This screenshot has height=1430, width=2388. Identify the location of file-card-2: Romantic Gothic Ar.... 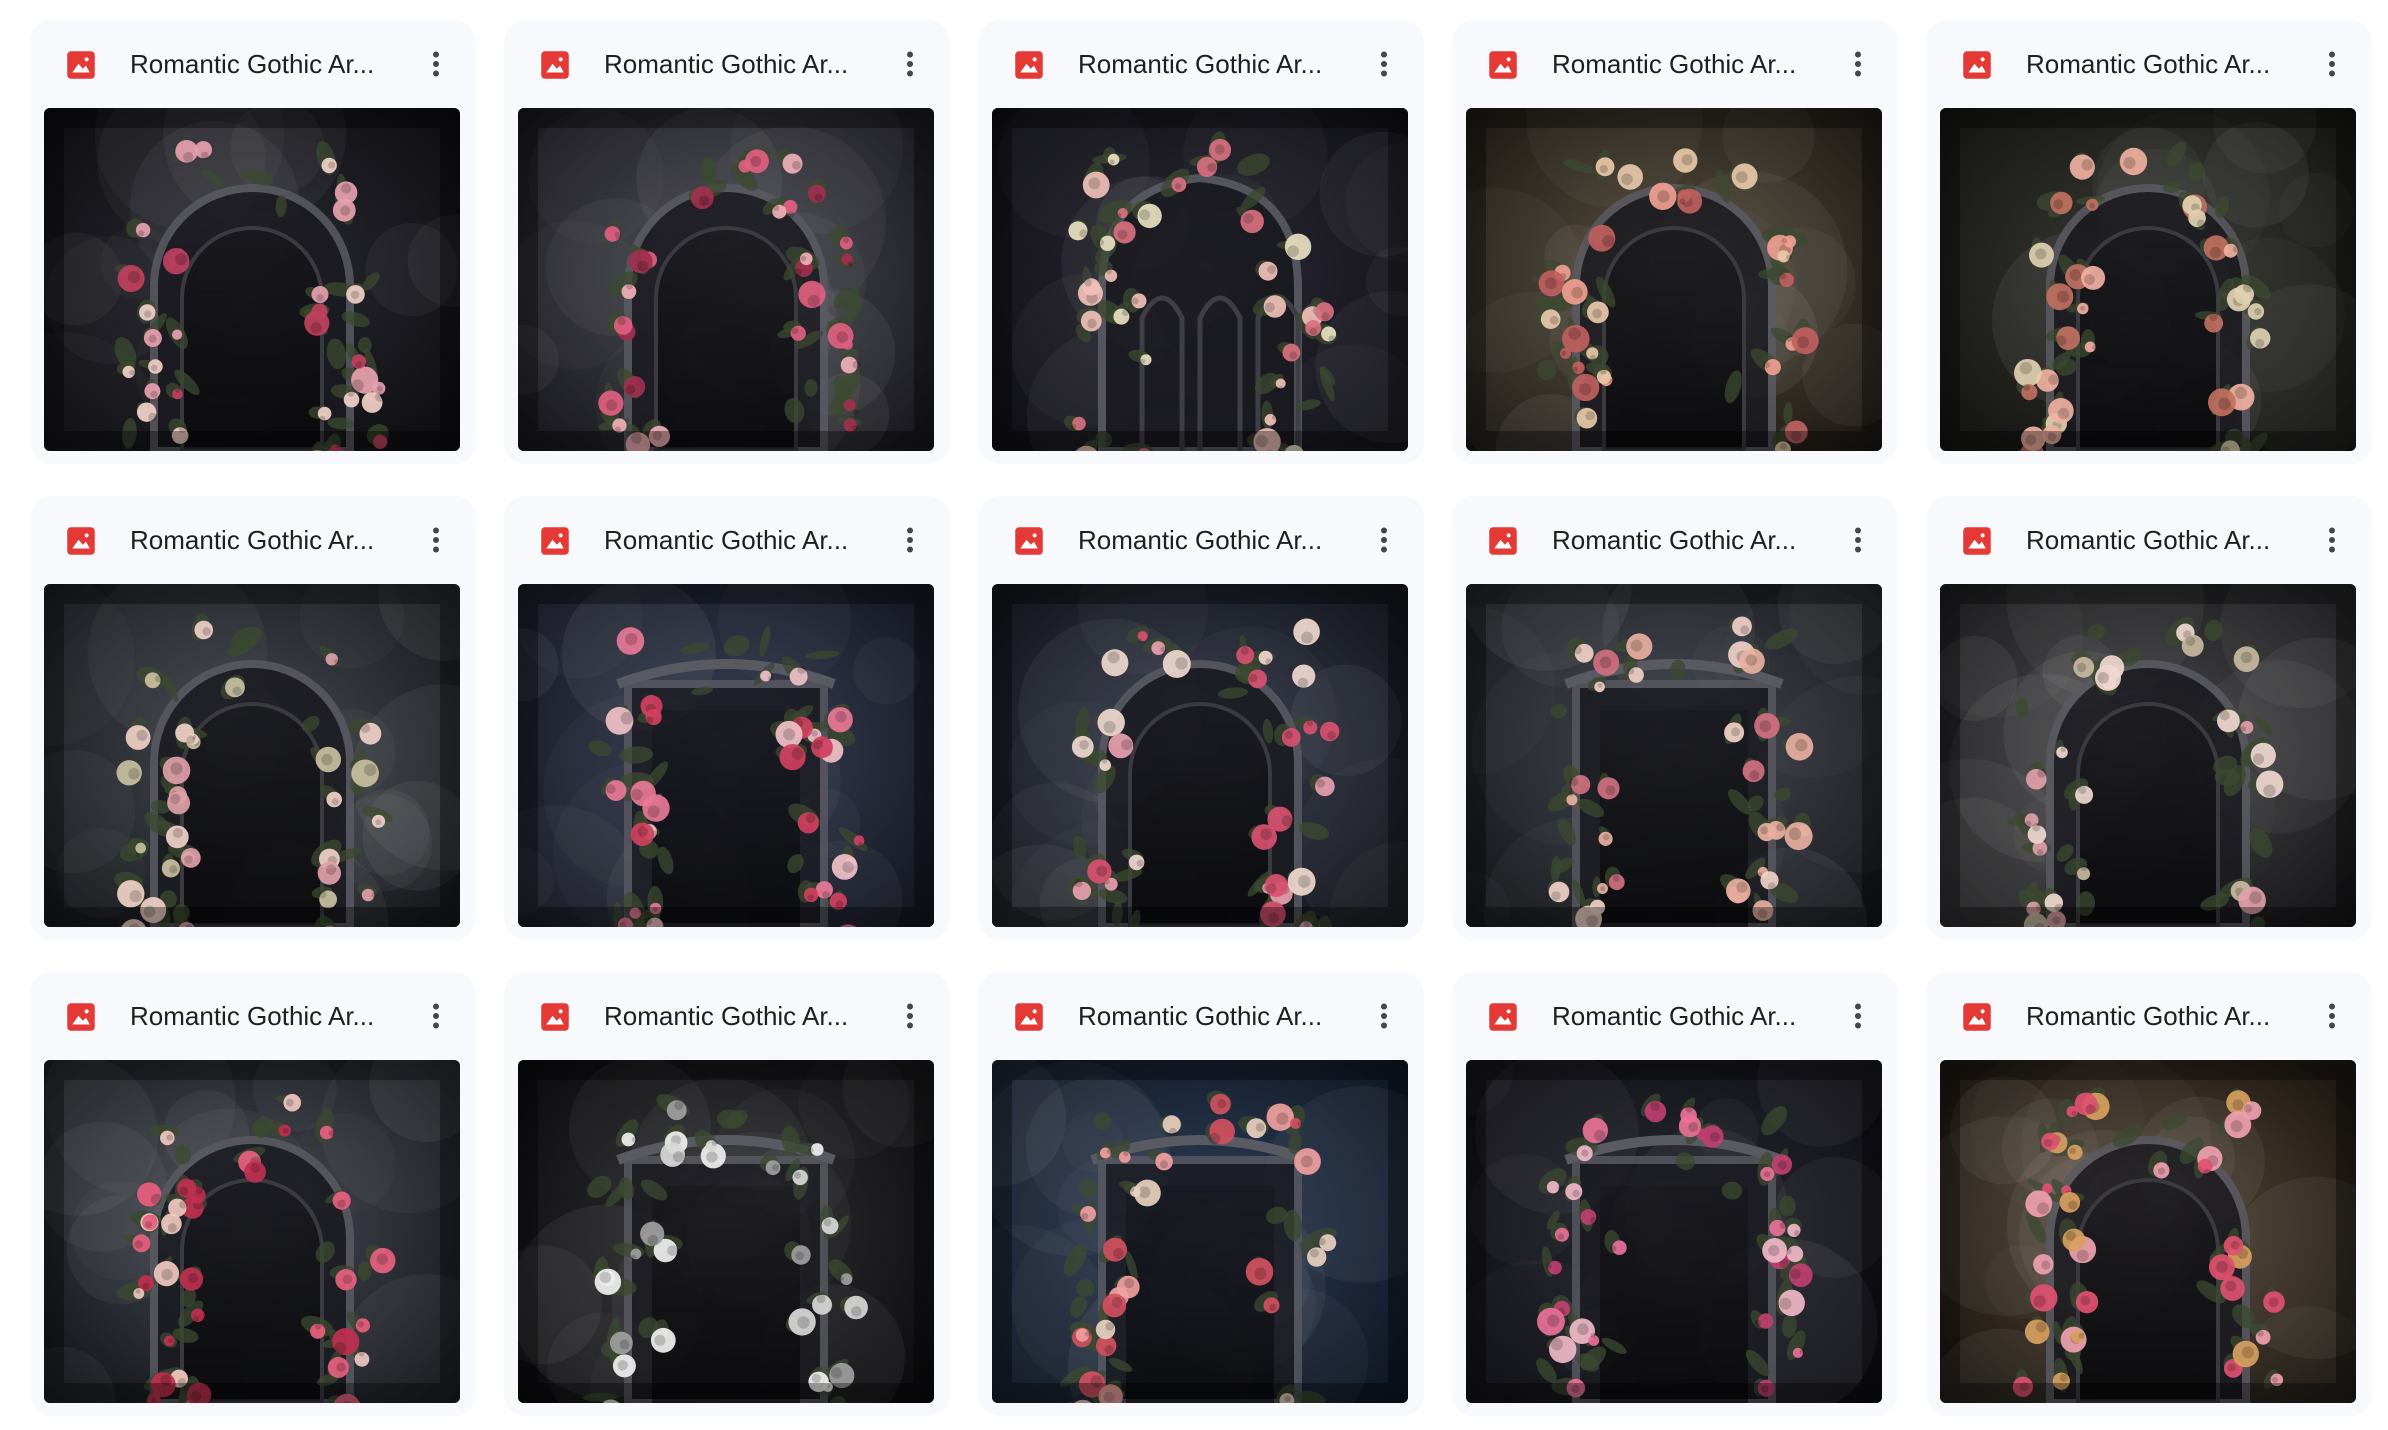
(727, 242).